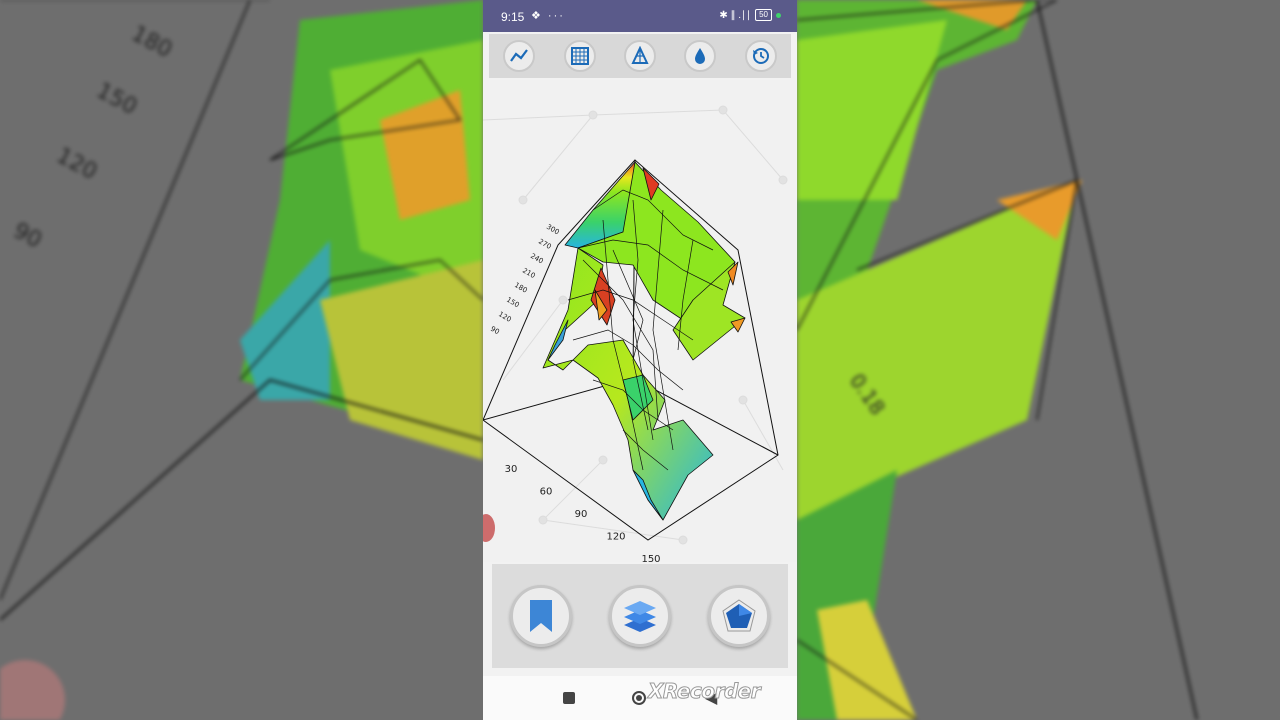 This screenshot has width=1280, height=720. I want to click on layers-icon, so click(639, 616).